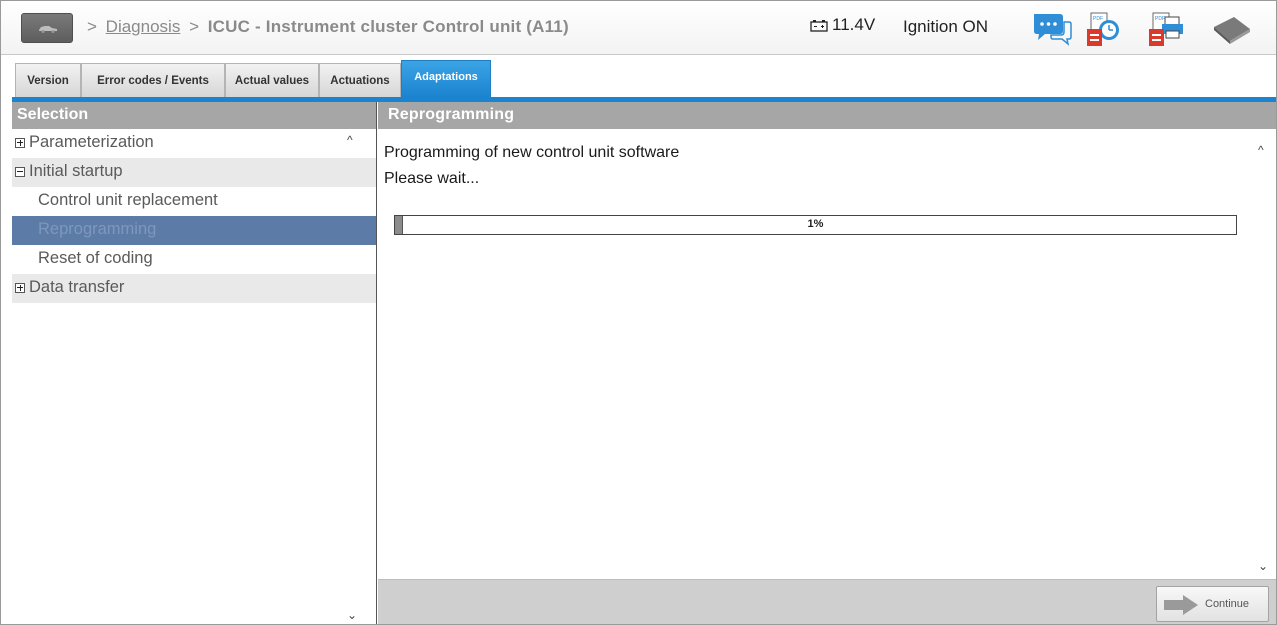 The image size is (1277, 625). Describe the element at coordinates (272, 80) in the screenshot. I see `tab-actual-values: Actual values` at that location.